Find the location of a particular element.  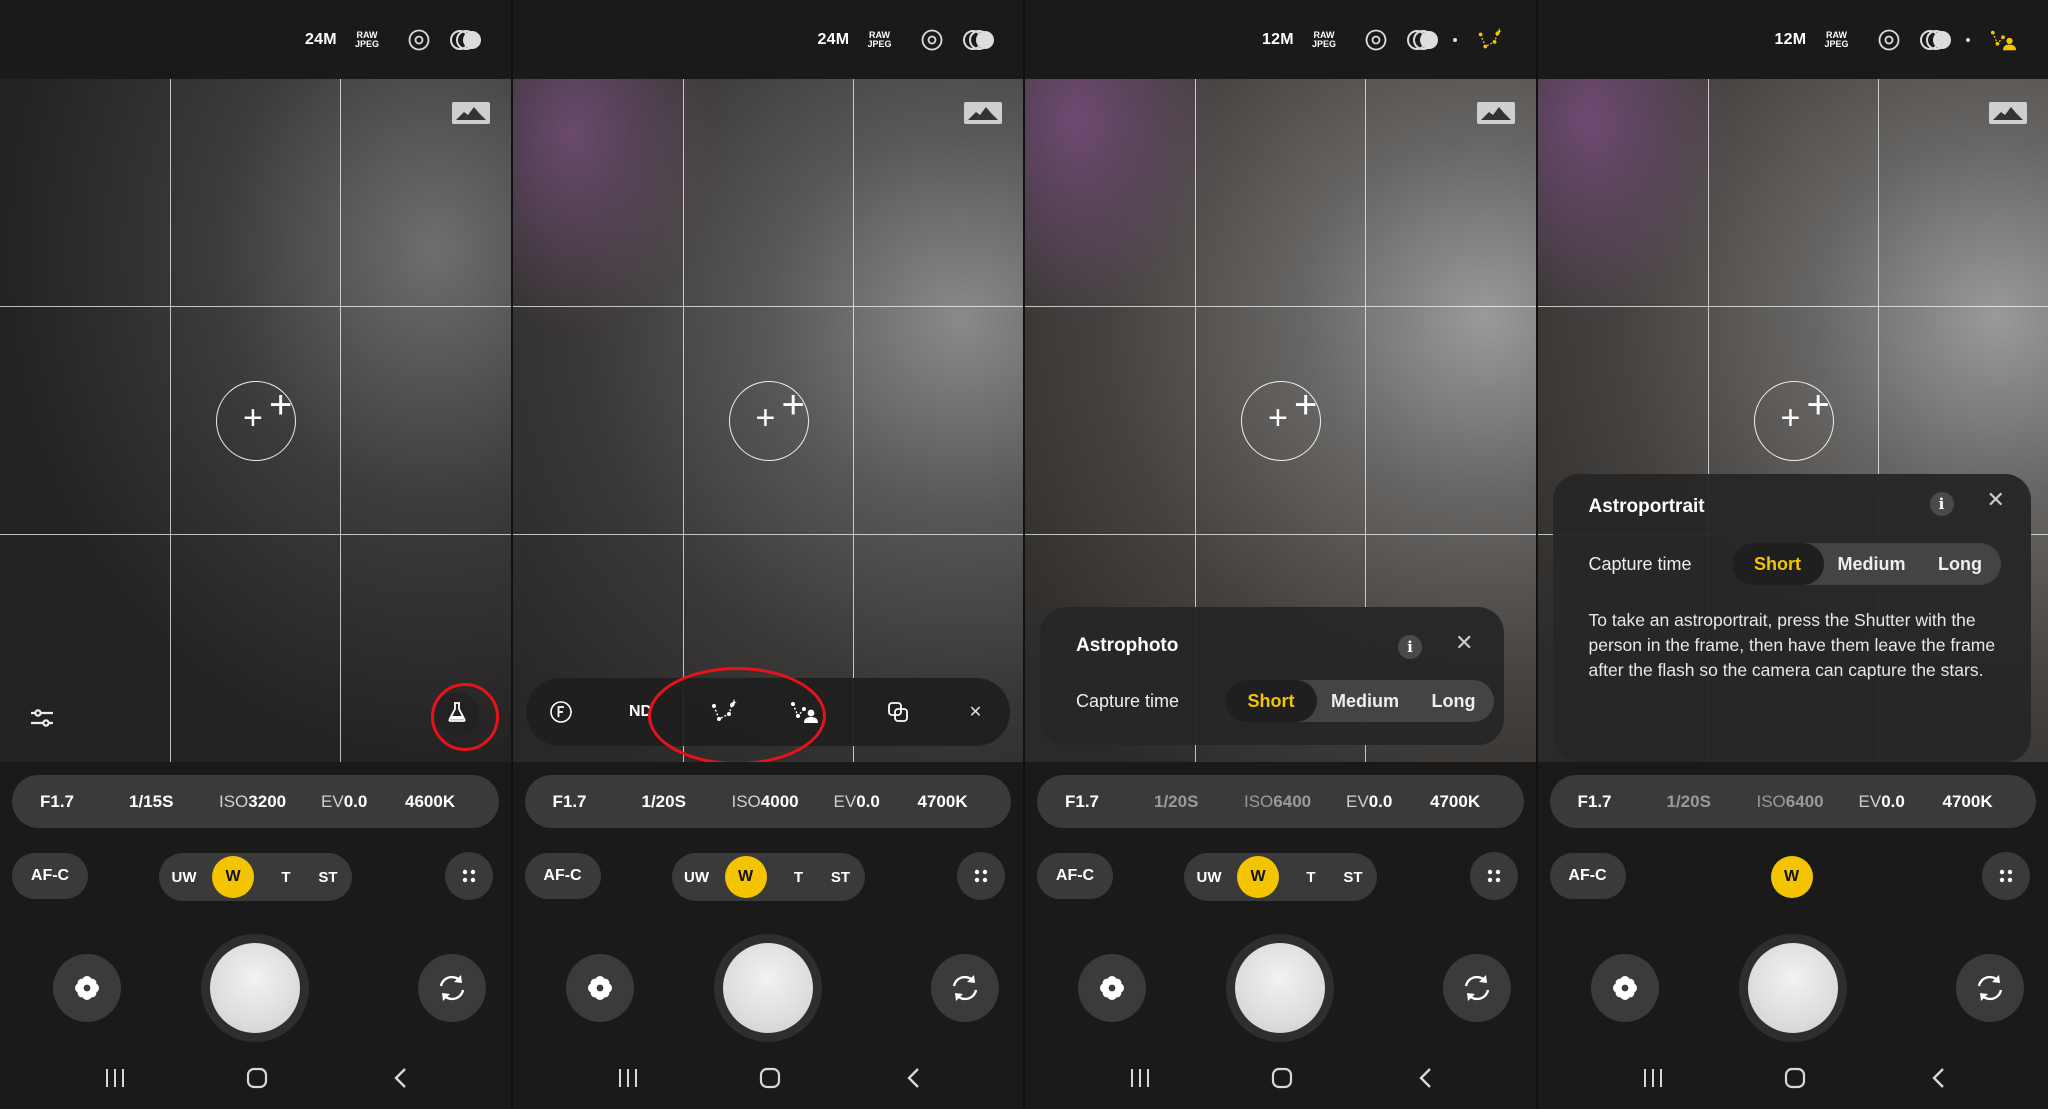

shutter-speed-value: 1/15S is located at coordinates (151, 801).